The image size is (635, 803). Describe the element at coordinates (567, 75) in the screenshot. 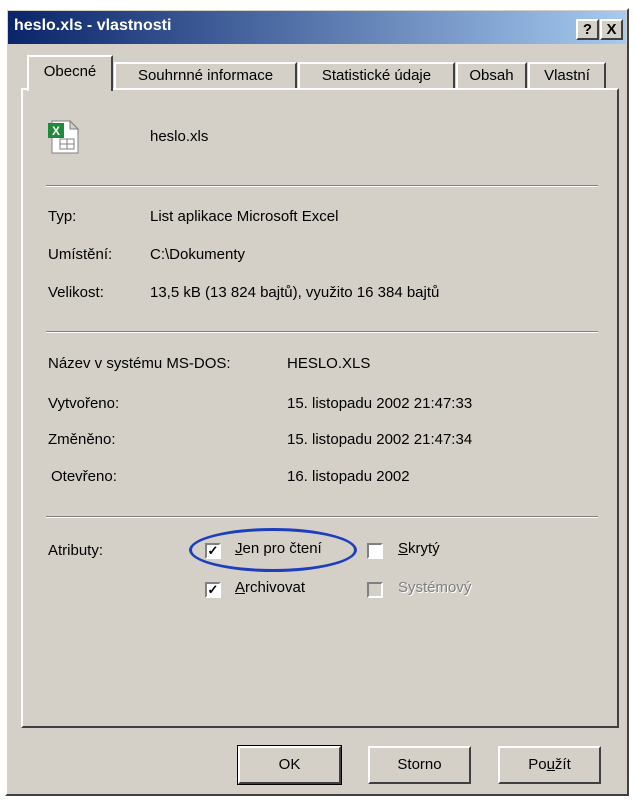

I see `tab-custom: Vlastní` at that location.